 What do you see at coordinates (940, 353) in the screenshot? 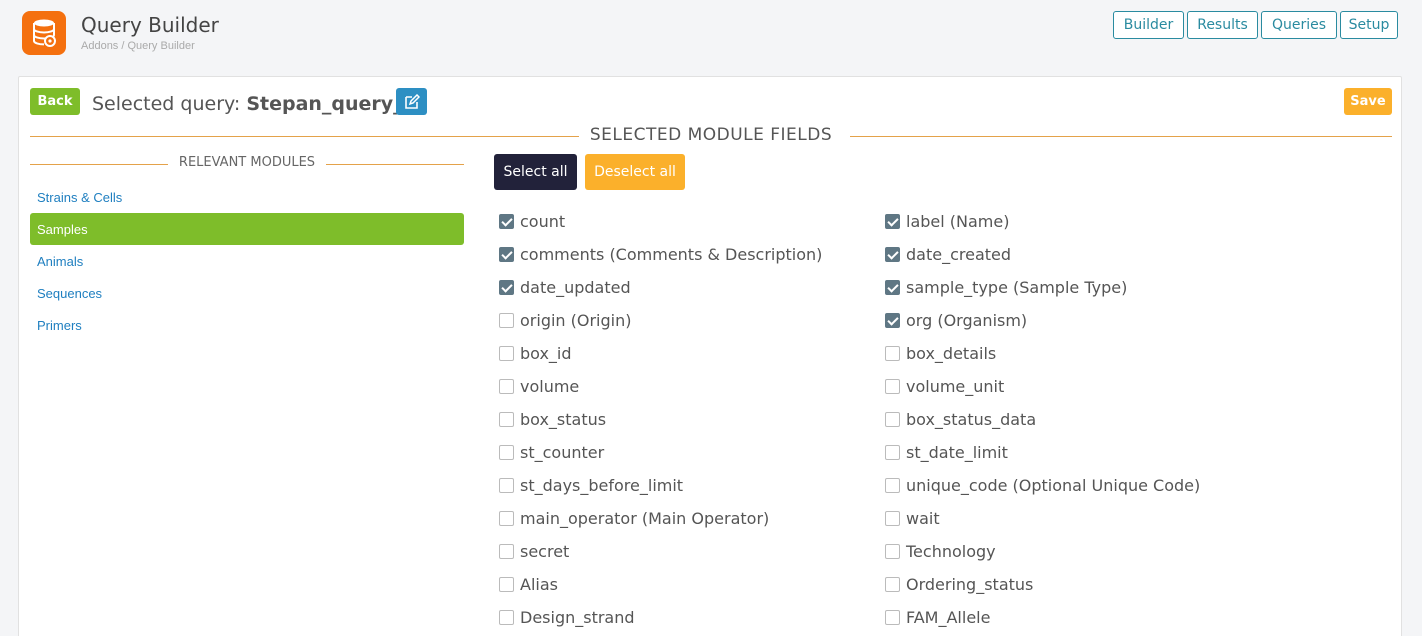
I see `field-row: box_details` at bounding box center [940, 353].